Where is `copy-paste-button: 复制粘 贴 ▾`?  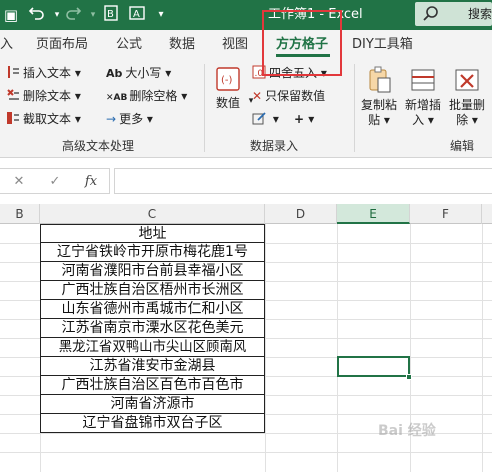 copy-paste-button: 复制粘 贴 ▾ is located at coordinates (379, 97).